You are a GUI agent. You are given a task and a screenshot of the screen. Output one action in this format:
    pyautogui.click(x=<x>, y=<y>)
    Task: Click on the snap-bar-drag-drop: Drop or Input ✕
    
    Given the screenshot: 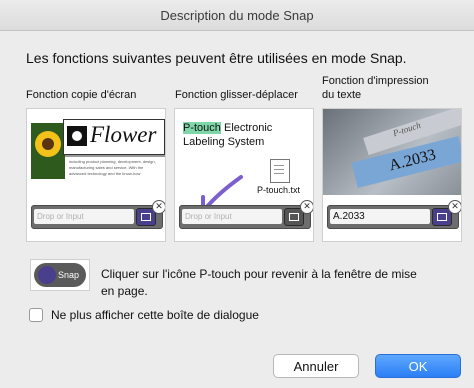 What is the action you would take?
    pyautogui.click(x=246, y=214)
    